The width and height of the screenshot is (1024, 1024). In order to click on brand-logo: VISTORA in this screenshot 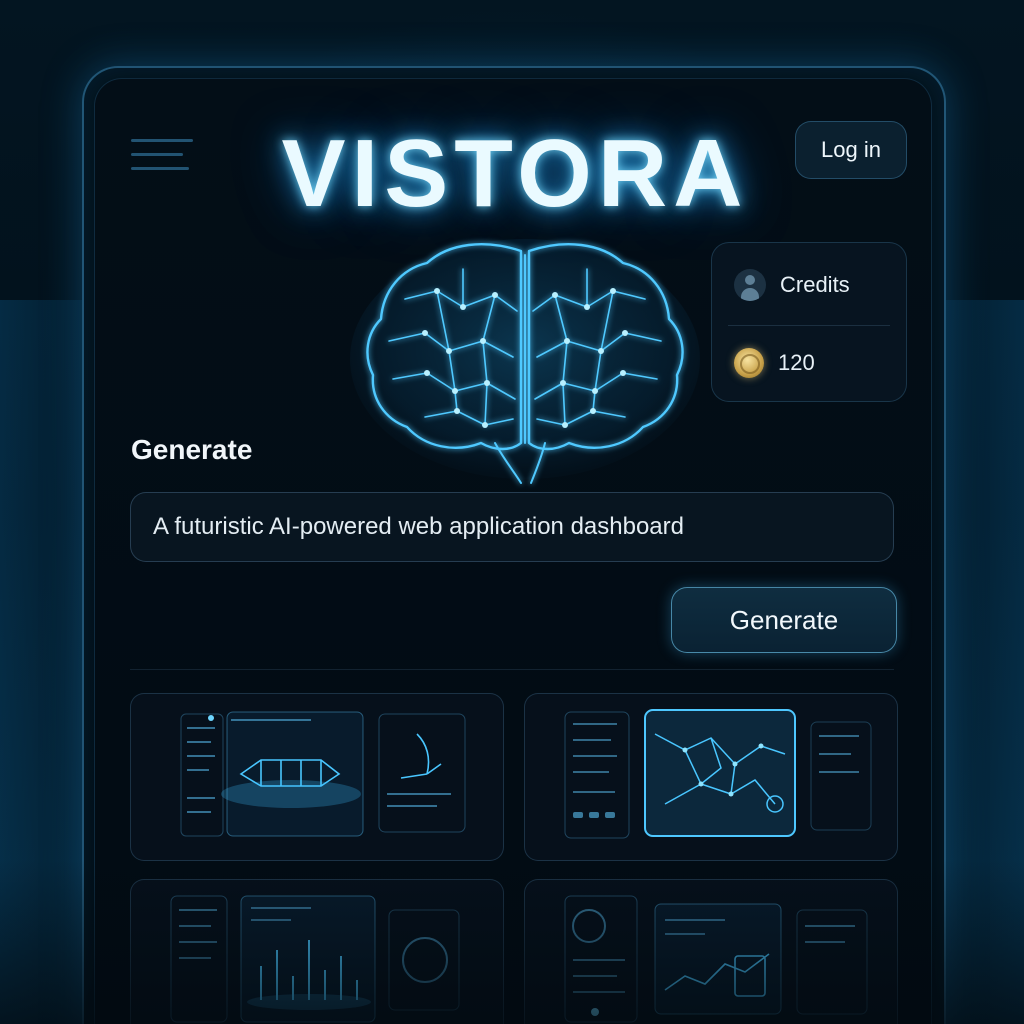, I will do `click(515, 173)`.